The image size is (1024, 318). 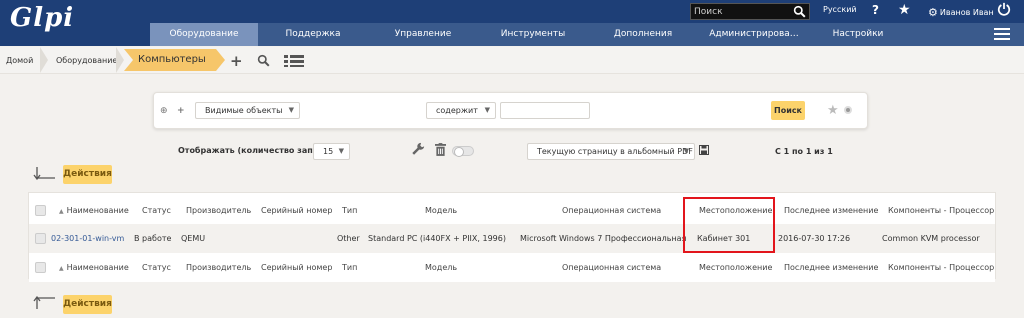 I want to click on list-view-icon, so click(x=294, y=61).